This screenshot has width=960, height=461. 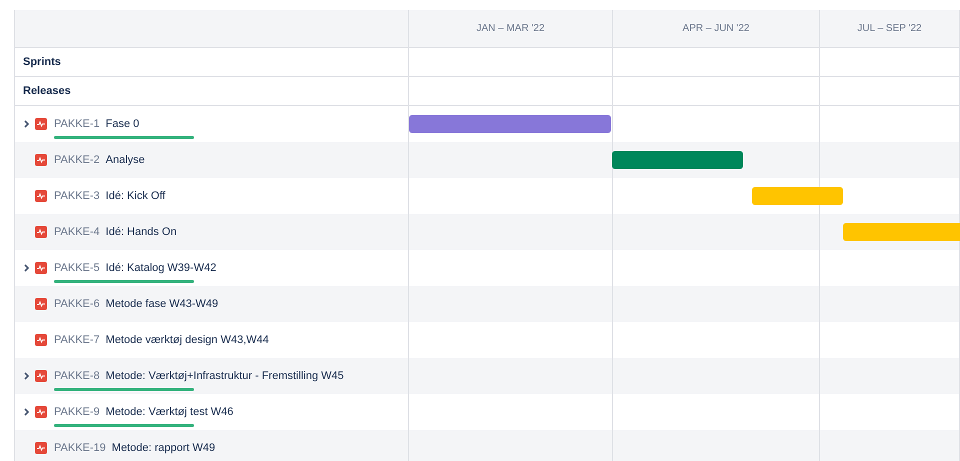 What do you see at coordinates (47, 91) in the screenshot?
I see `section-label: Releases` at bounding box center [47, 91].